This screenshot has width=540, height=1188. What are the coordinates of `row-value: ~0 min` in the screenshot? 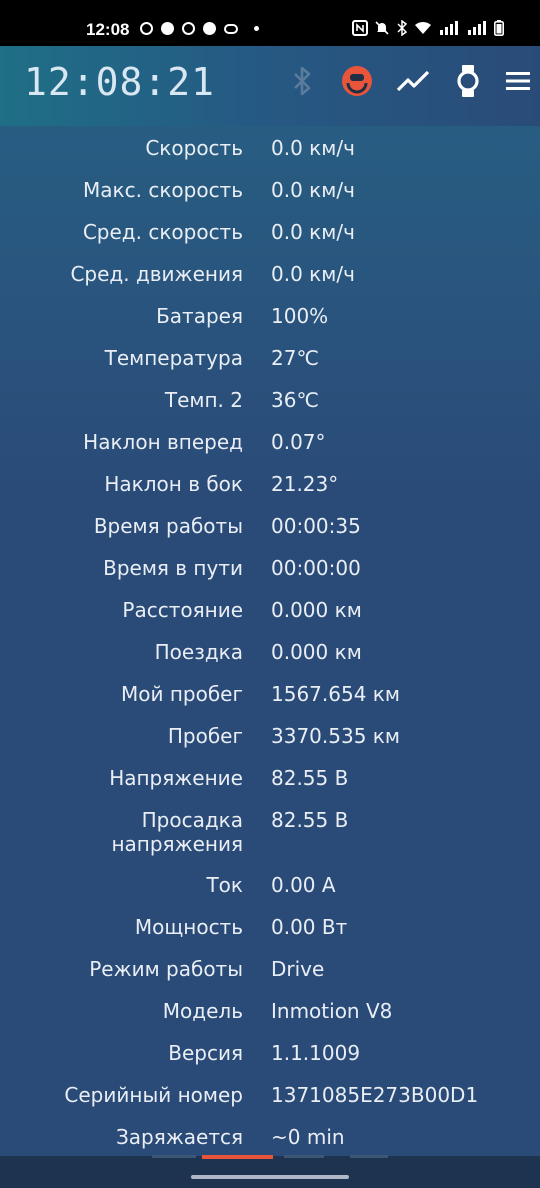 It's located at (308, 1137).